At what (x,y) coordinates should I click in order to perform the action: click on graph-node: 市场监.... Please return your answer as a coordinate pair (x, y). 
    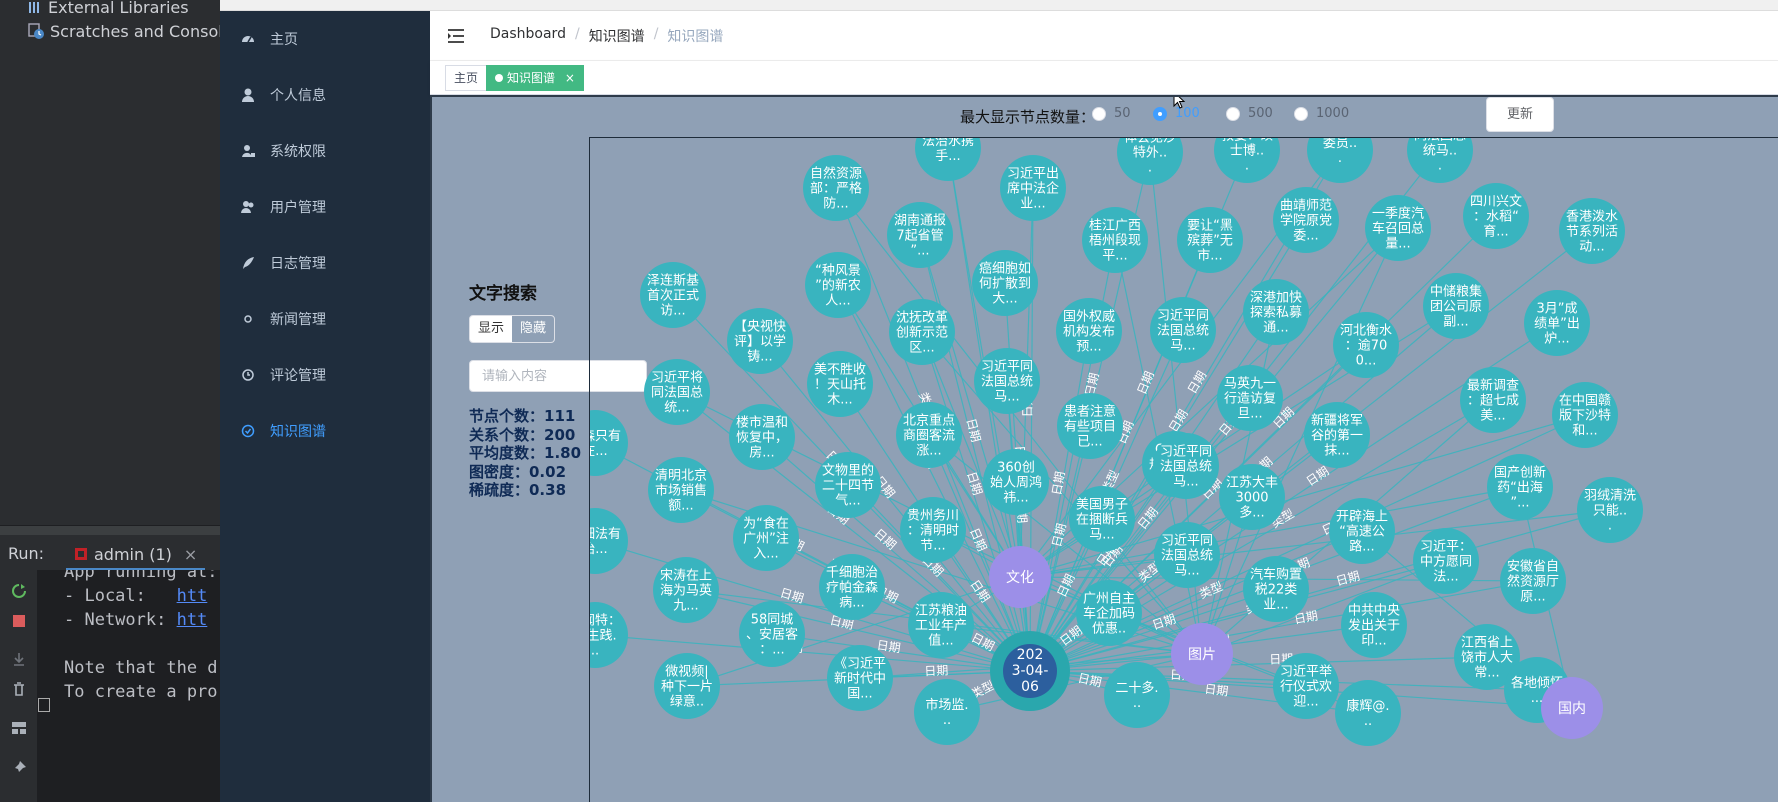
    Looking at the image, I should click on (947, 712).